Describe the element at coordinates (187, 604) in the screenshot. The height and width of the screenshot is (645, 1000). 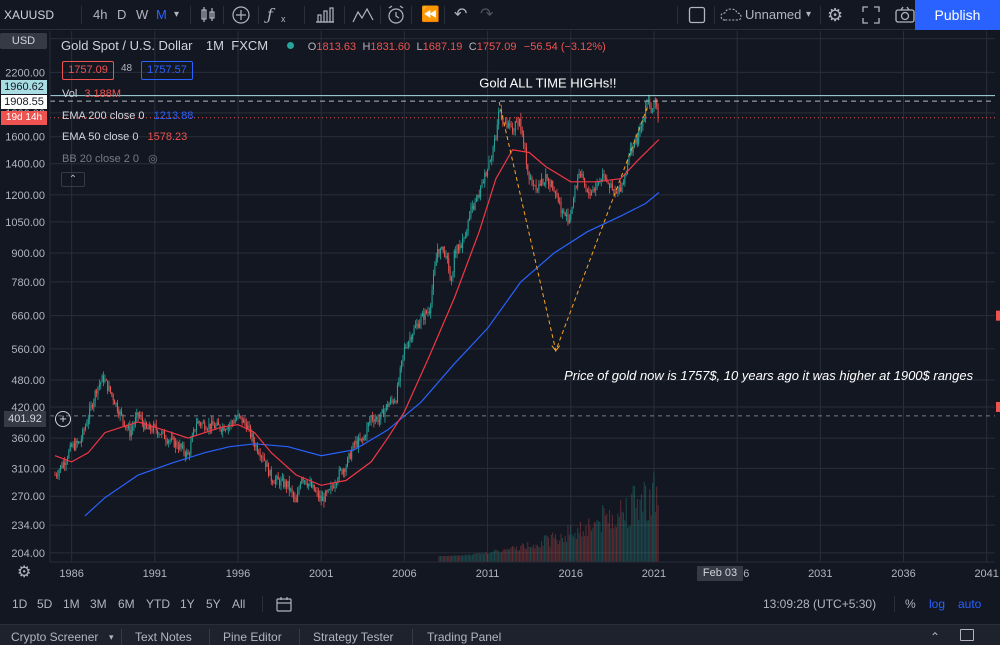
I see `range-1y: 1Y` at that location.